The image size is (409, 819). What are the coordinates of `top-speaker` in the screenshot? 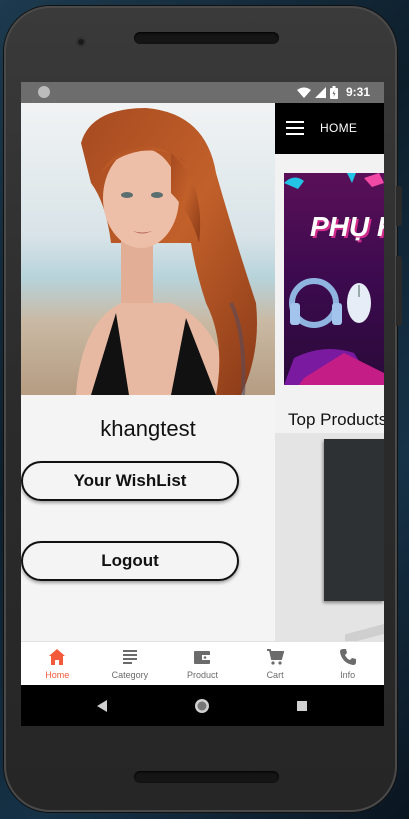 It's located at (206, 38).